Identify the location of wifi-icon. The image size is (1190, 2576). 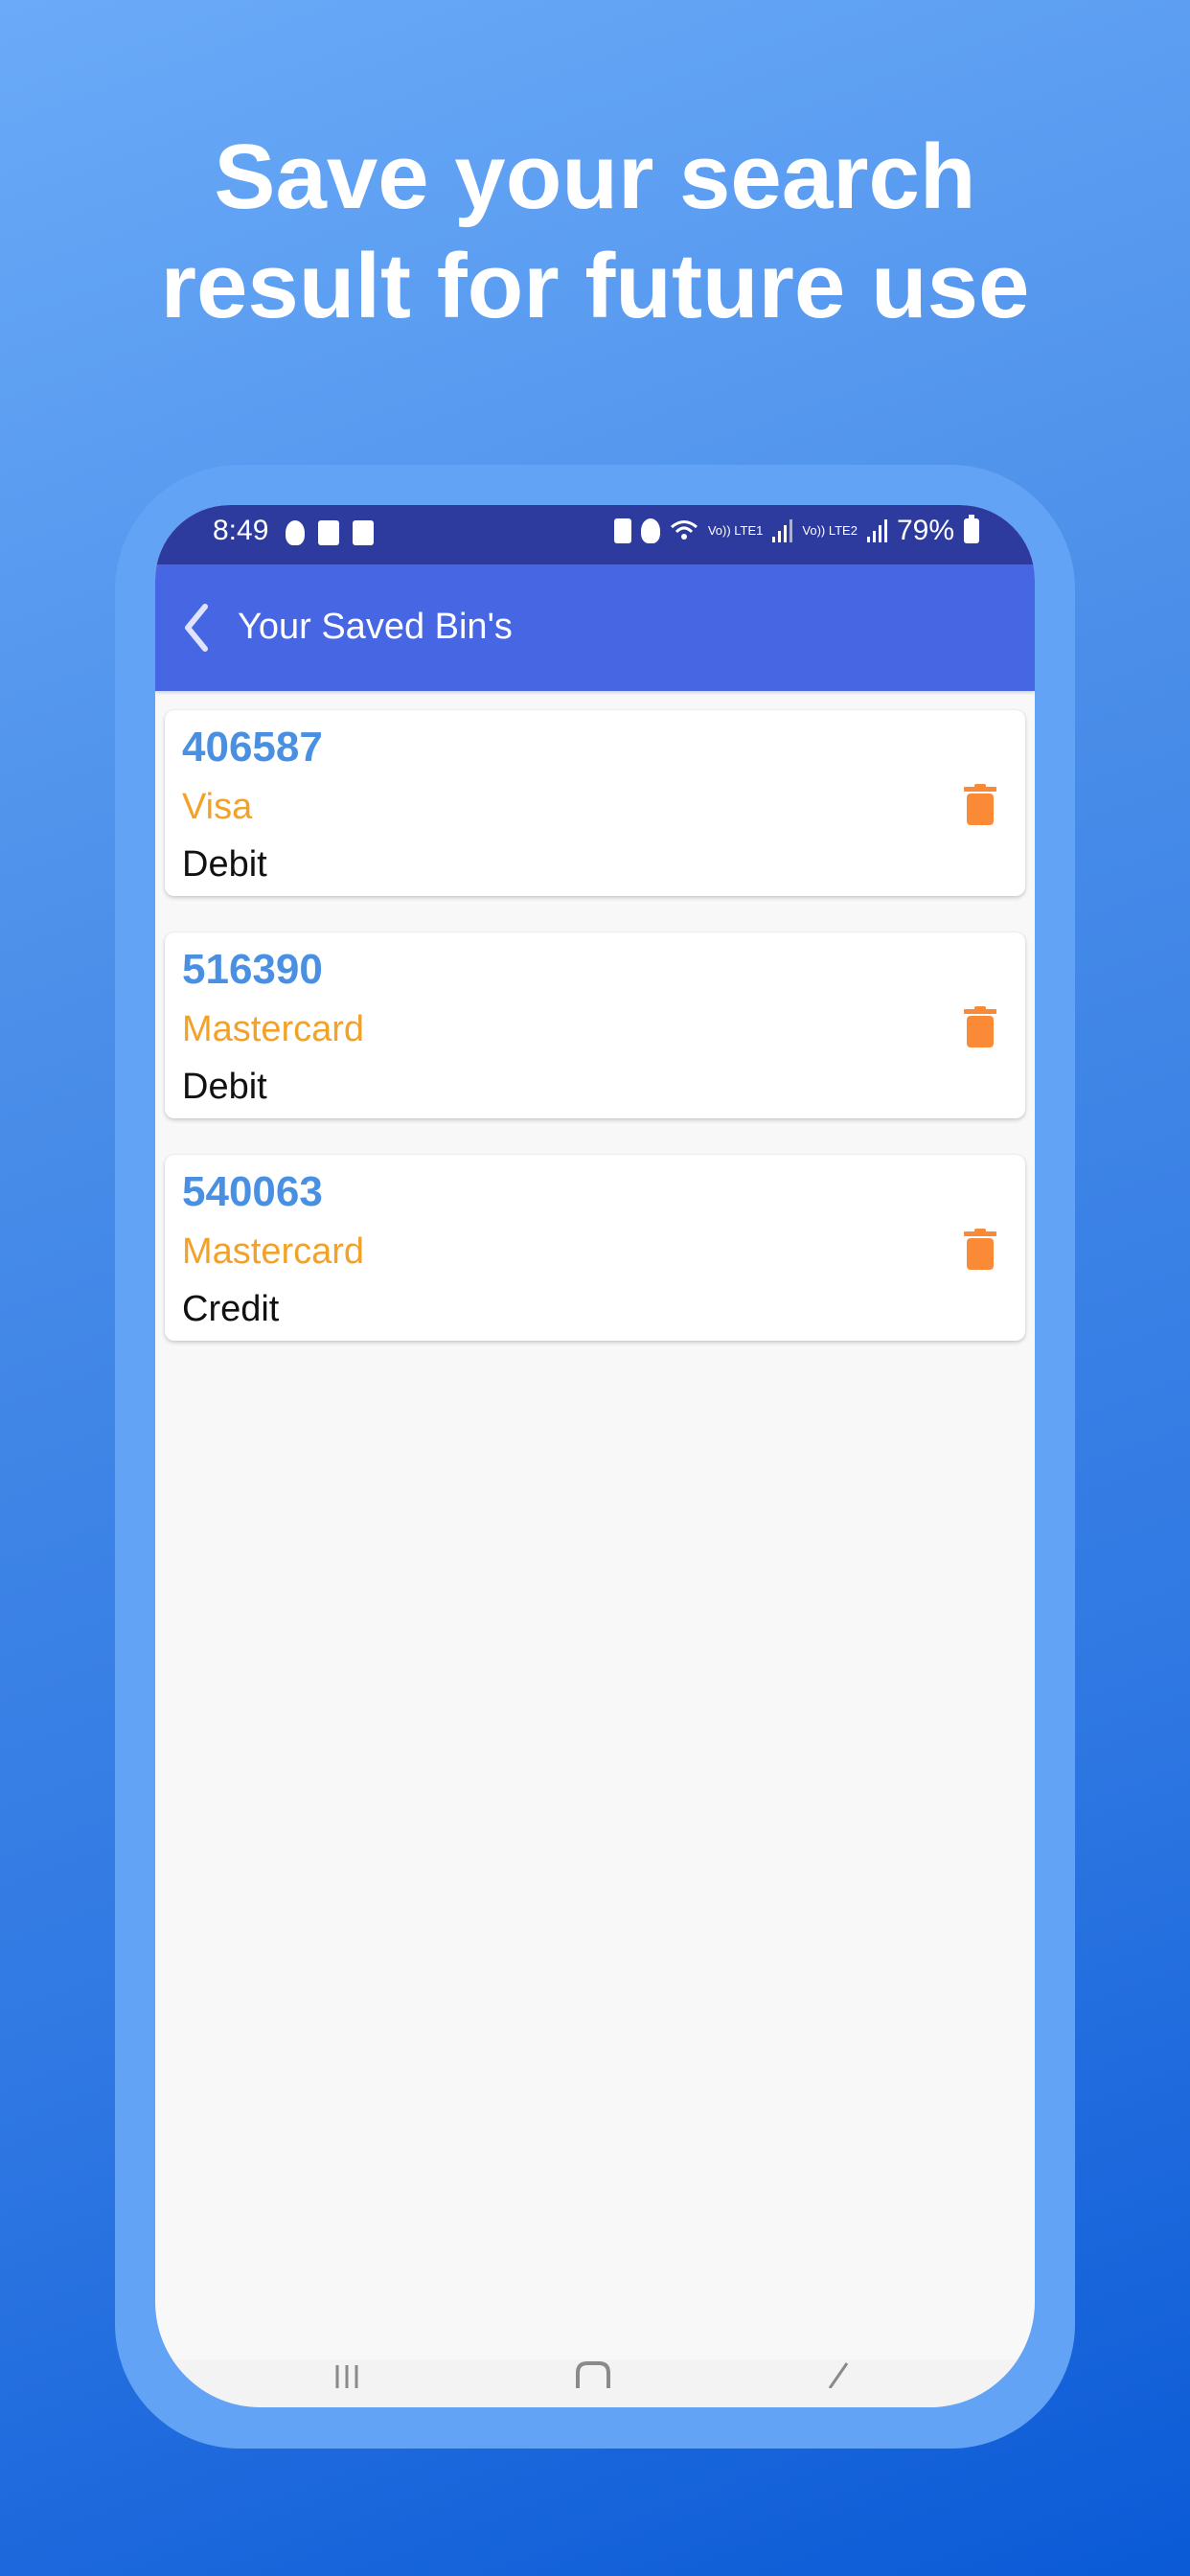
(684, 530).